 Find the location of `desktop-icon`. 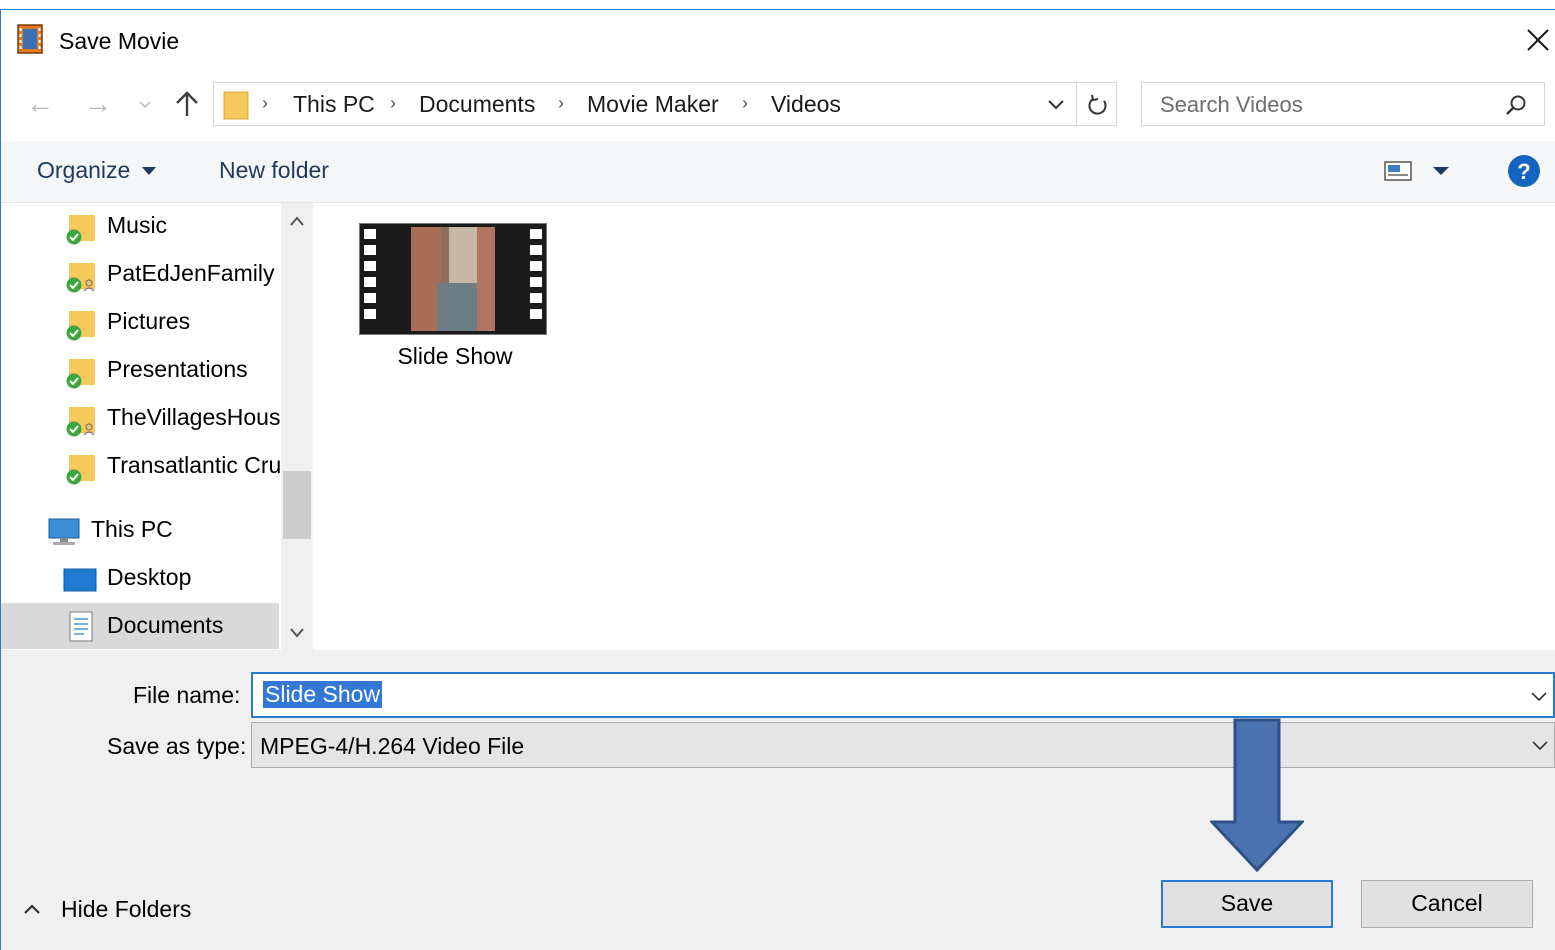

desktop-icon is located at coordinates (80, 580).